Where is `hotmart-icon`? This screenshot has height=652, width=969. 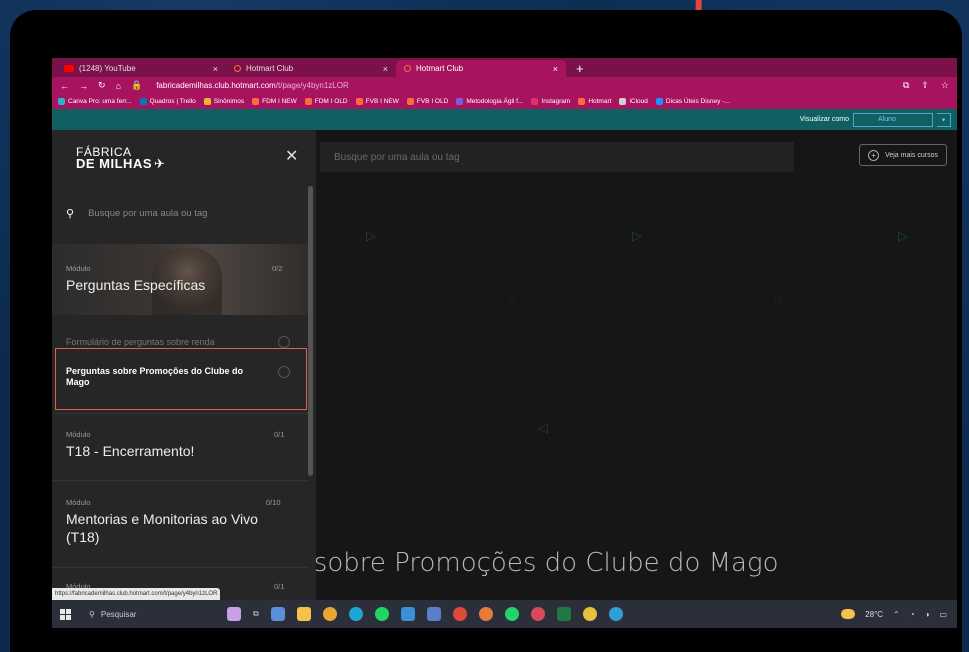 hotmart-icon is located at coordinates (237, 68).